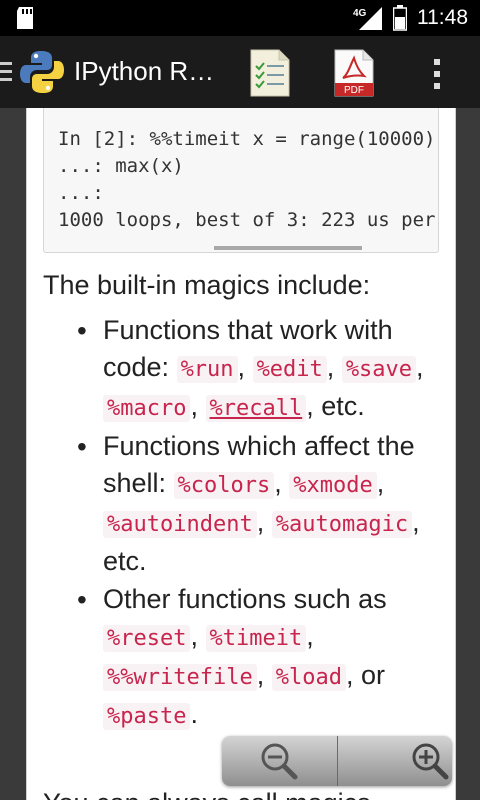  Describe the element at coordinates (147, 408) in the screenshot. I see `magic-macro: %macro` at that location.